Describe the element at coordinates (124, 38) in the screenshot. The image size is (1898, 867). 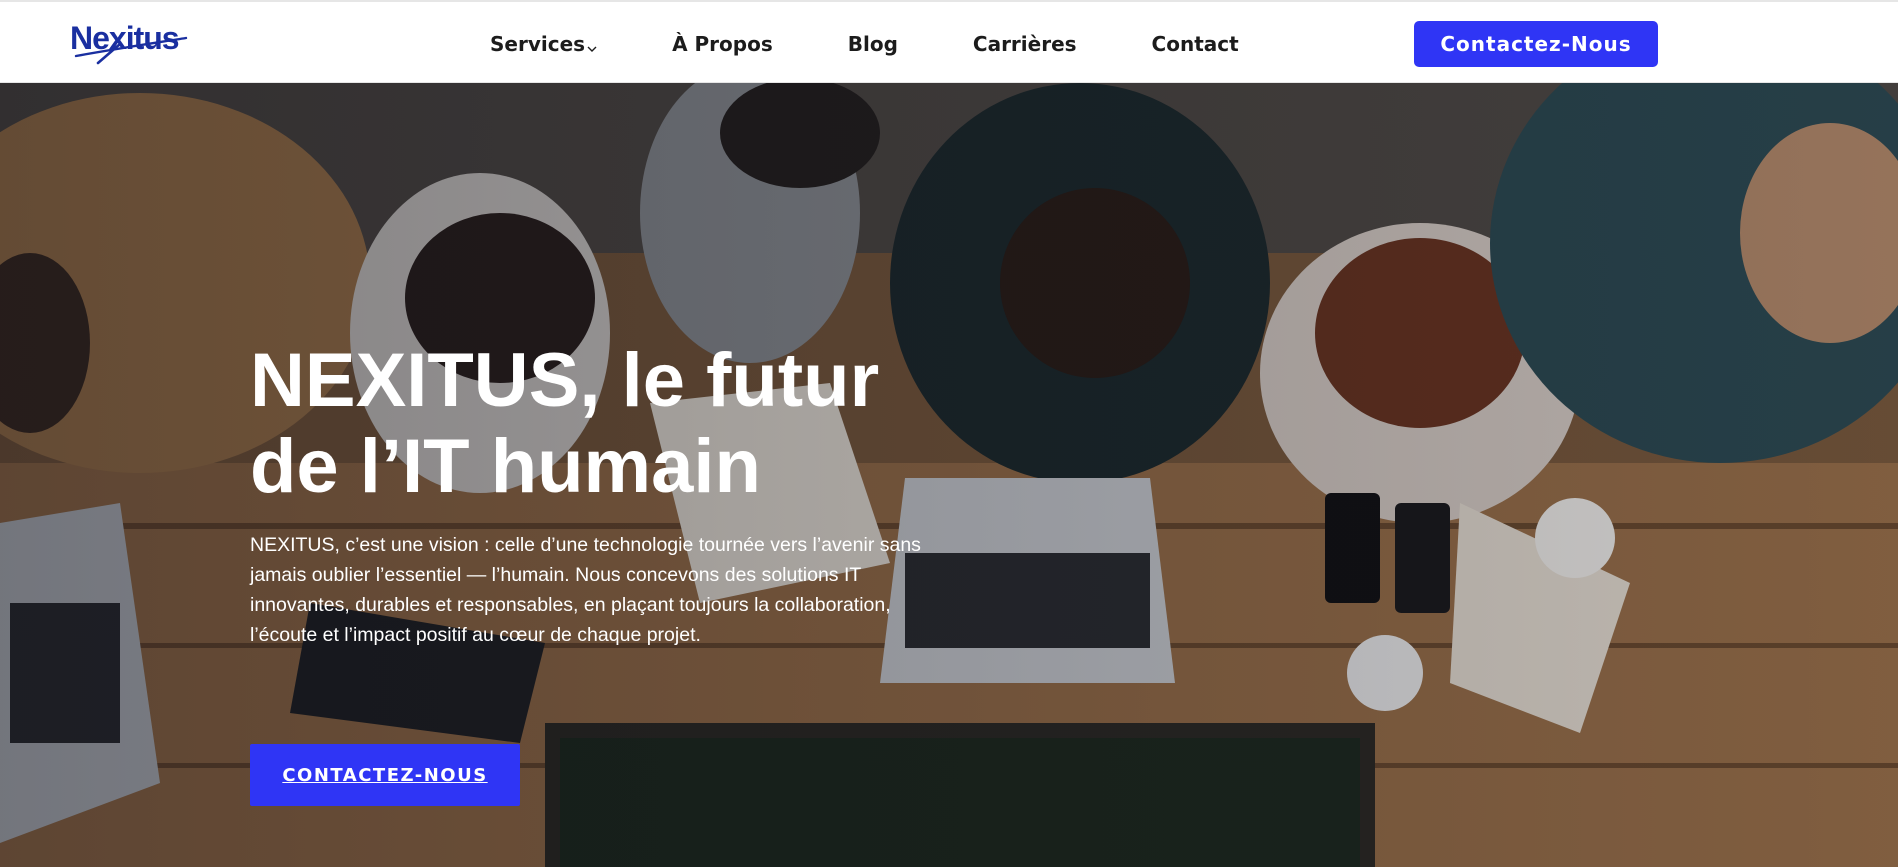
I see `logo-wordmark: Nexitus` at that location.